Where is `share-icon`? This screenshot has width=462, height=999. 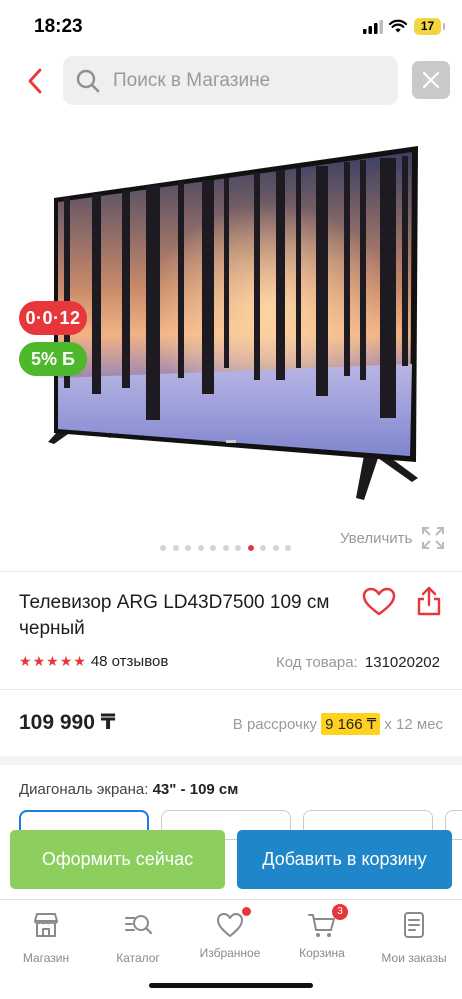
share-icon is located at coordinates (429, 601).